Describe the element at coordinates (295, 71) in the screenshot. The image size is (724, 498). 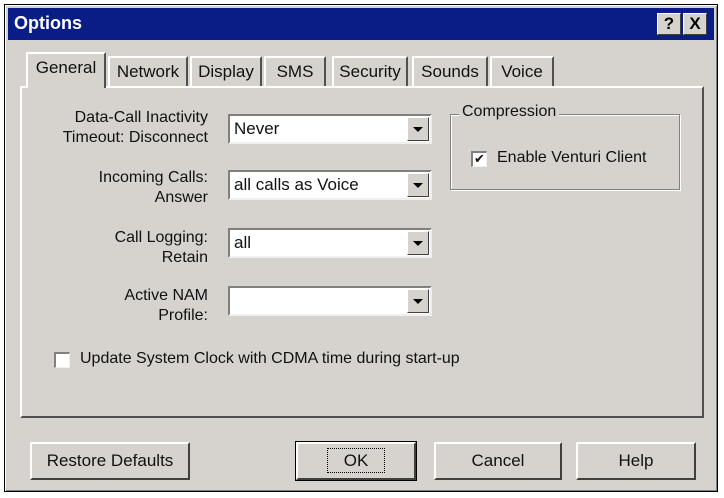
I see `tab-sms: SMS` at that location.